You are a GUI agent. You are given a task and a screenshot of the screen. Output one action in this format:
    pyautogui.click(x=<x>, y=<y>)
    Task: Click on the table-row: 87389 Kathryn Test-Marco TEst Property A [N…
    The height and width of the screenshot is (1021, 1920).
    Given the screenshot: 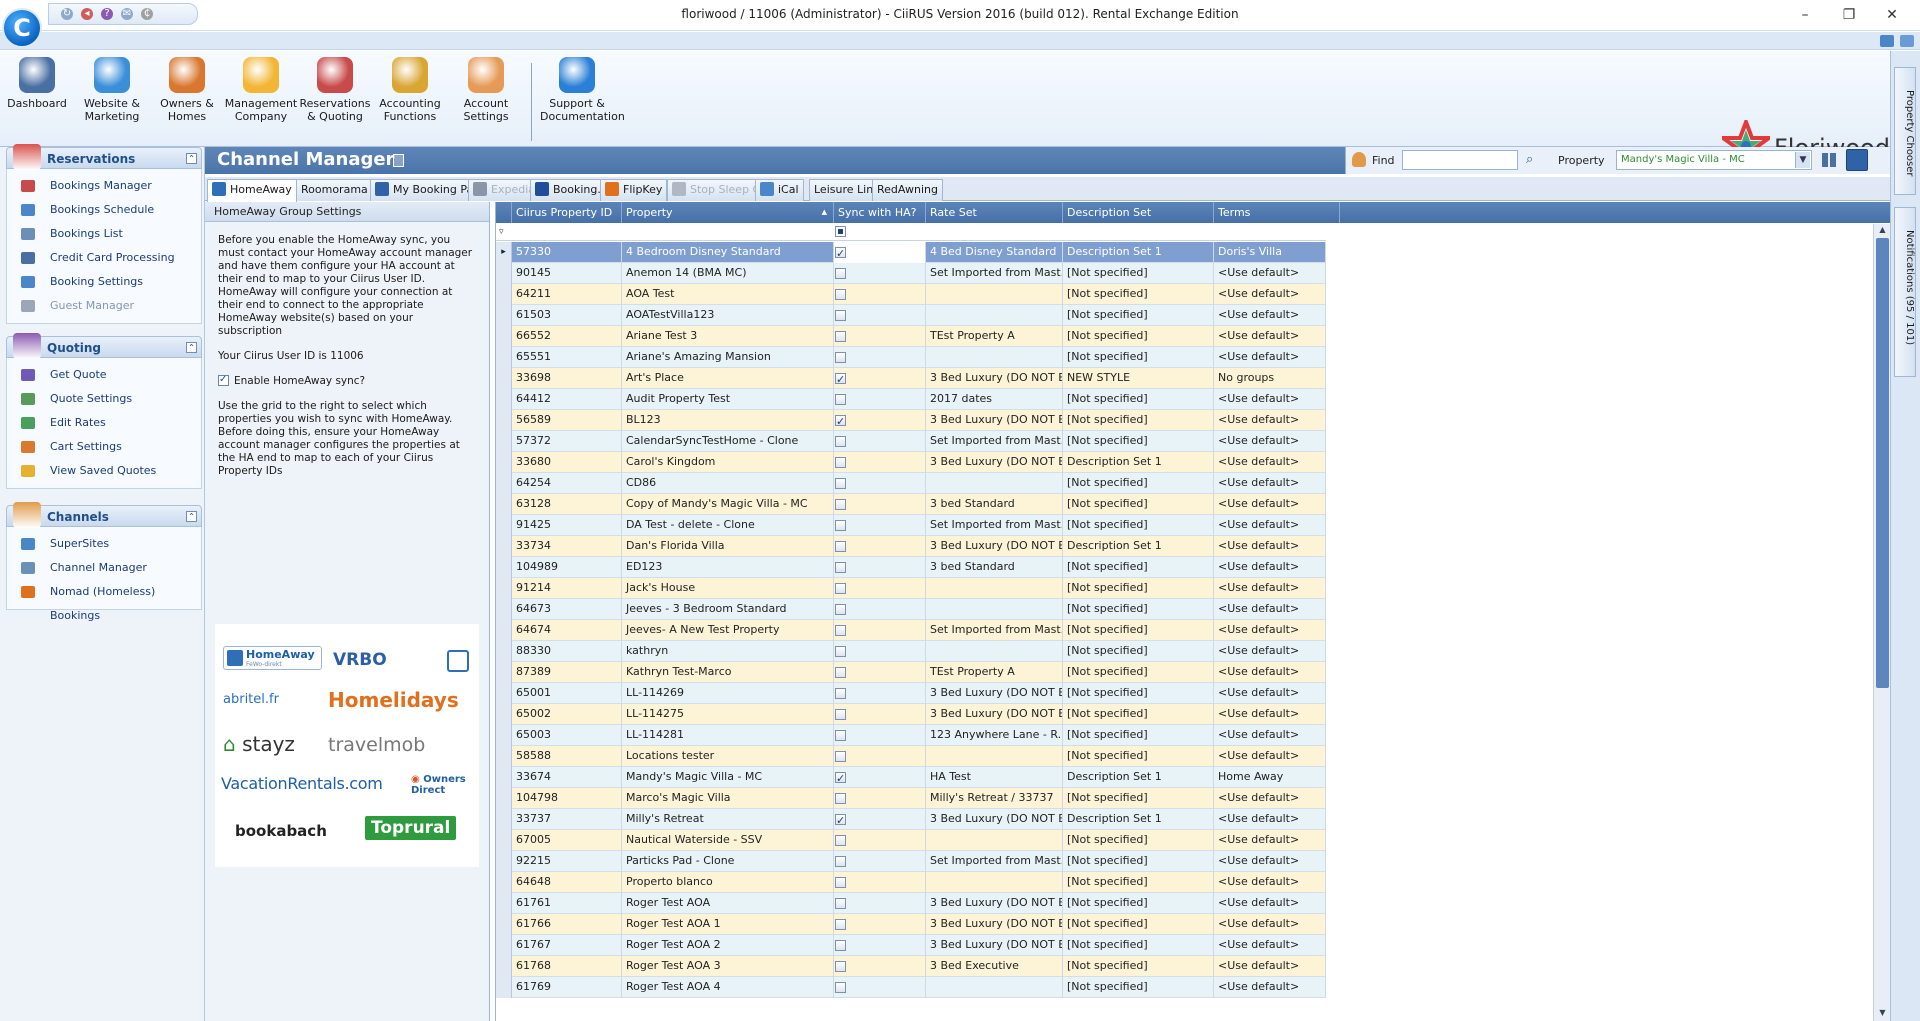 What is the action you would take?
    pyautogui.click(x=911, y=672)
    